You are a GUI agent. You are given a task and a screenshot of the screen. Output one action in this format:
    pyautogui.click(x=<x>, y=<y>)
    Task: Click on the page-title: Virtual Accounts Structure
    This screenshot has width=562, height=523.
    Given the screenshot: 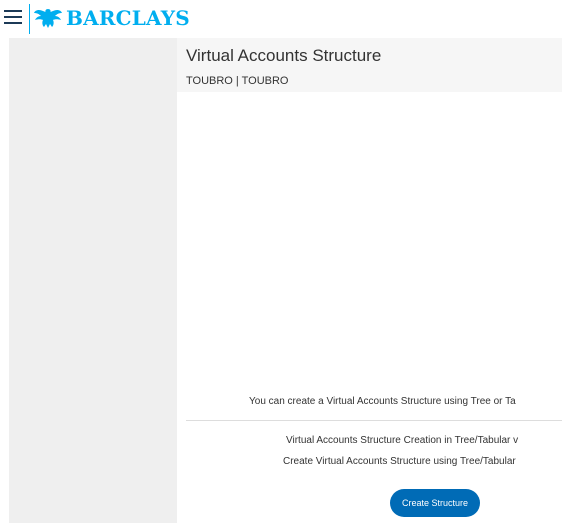 What is the action you would take?
    pyautogui.click(x=284, y=55)
    